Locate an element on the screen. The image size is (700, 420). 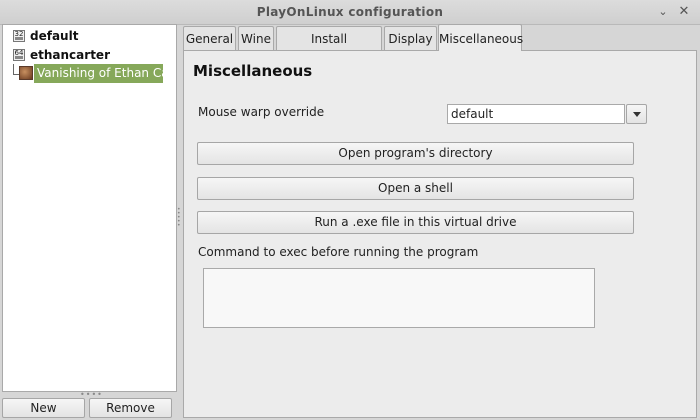
tree-item-label: default is located at coordinates (54, 36).